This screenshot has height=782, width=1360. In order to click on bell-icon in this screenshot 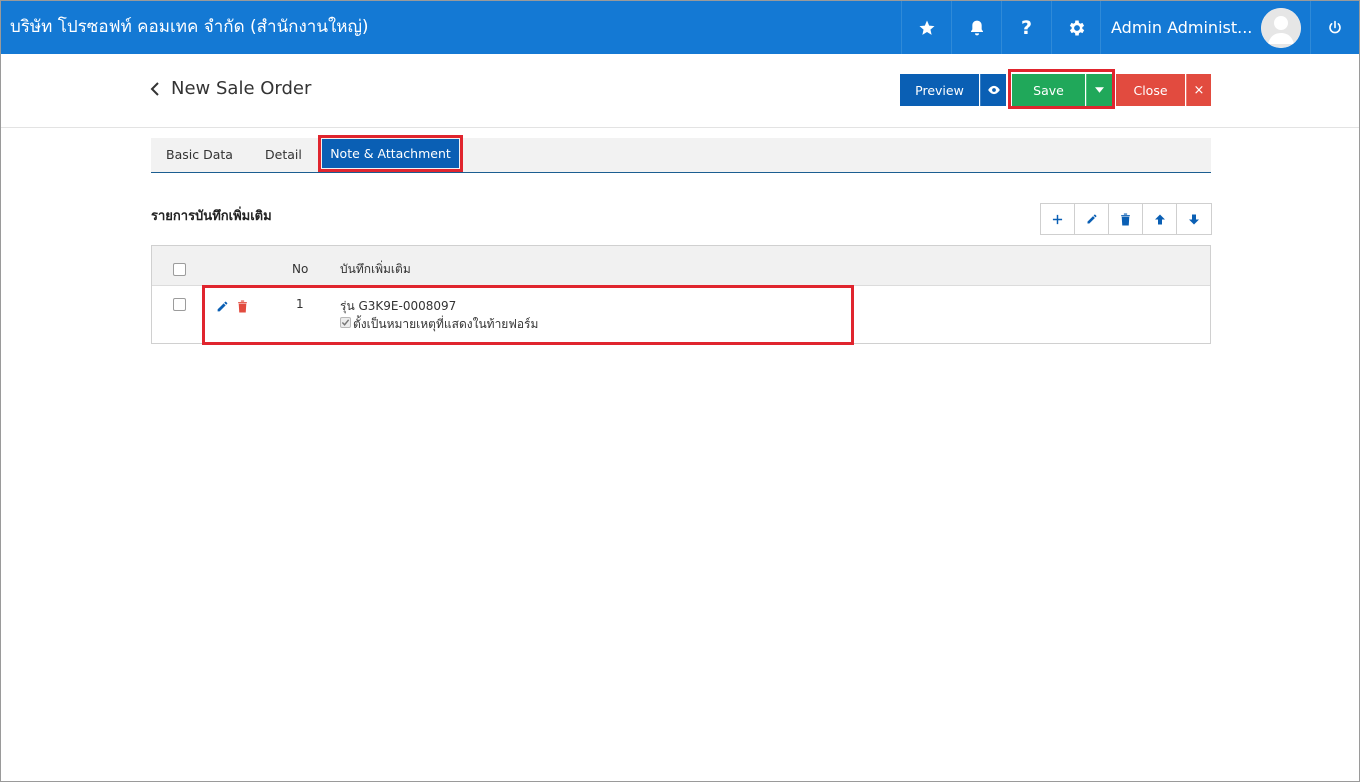, I will do `click(976, 27)`.